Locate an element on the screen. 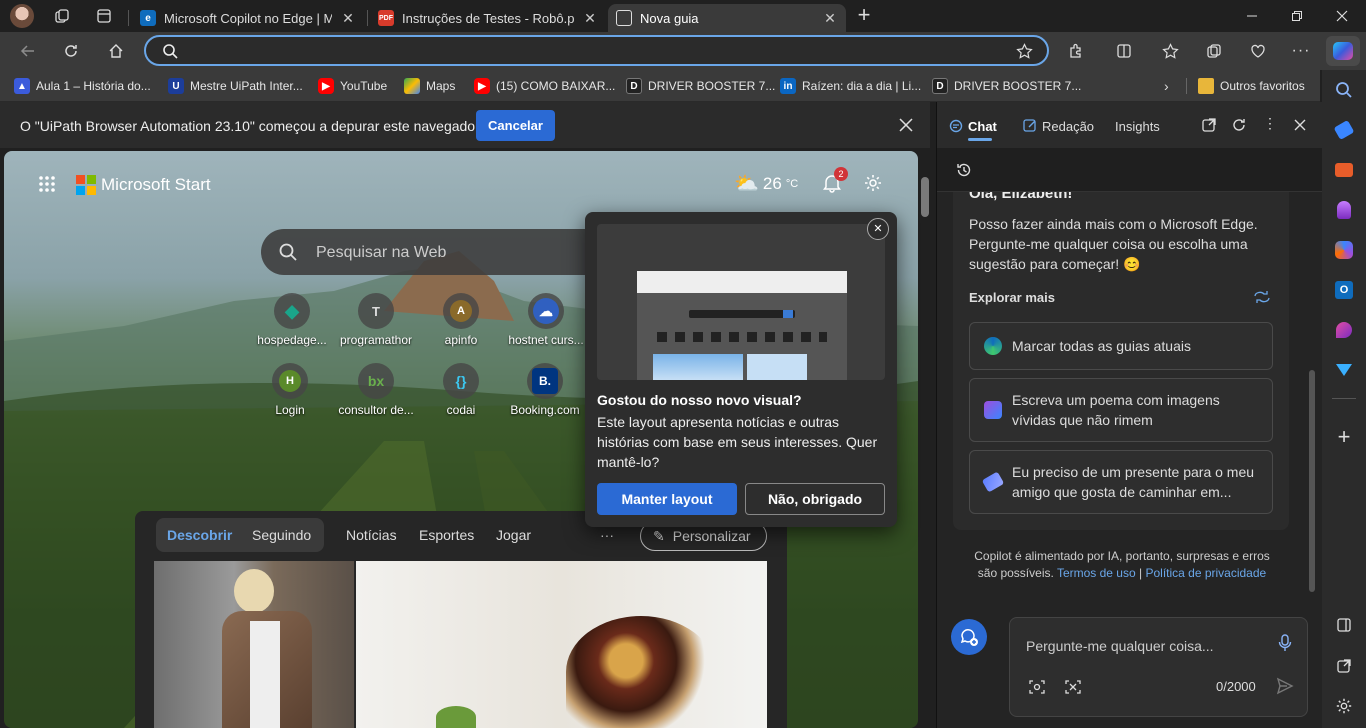 This screenshot has height=728, width=1366. address-bar is located at coordinates (596, 50).